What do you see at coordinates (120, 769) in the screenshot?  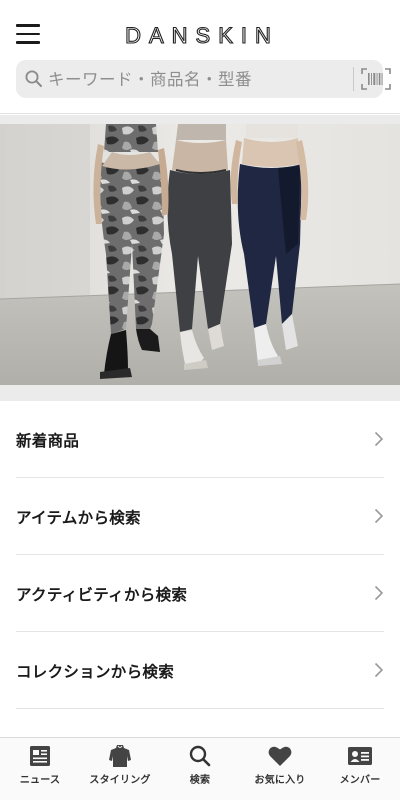 I see `tab-styling: スタイリング` at bounding box center [120, 769].